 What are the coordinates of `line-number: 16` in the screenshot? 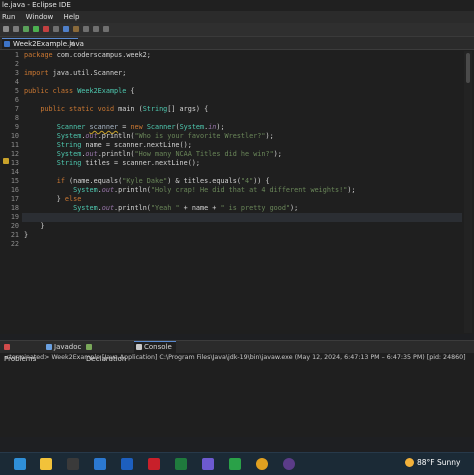 It's located at (14, 190).